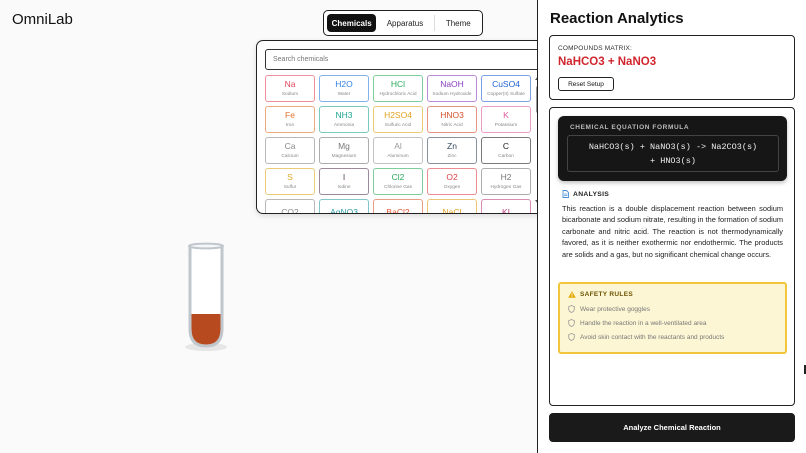 Image resolution: width=806 pixels, height=453 pixels. Describe the element at coordinates (617, 18) in the screenshot. I see `analytics-title: Reaction Analytics` at that location.